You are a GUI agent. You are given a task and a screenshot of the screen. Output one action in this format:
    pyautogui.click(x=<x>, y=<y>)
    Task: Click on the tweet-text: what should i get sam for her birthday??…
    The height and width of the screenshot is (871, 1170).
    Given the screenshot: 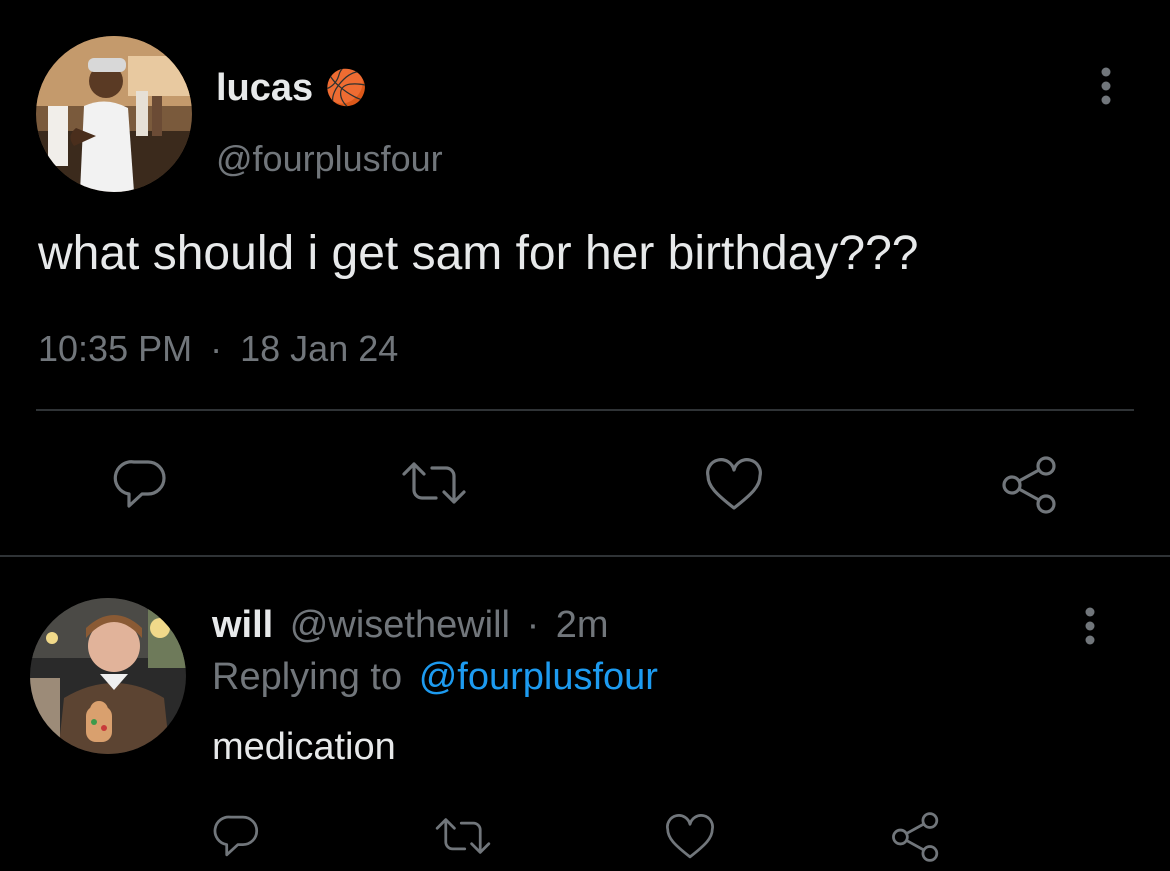 What is the action you would take?
    pyautogui.click(x=478, y=253)
    